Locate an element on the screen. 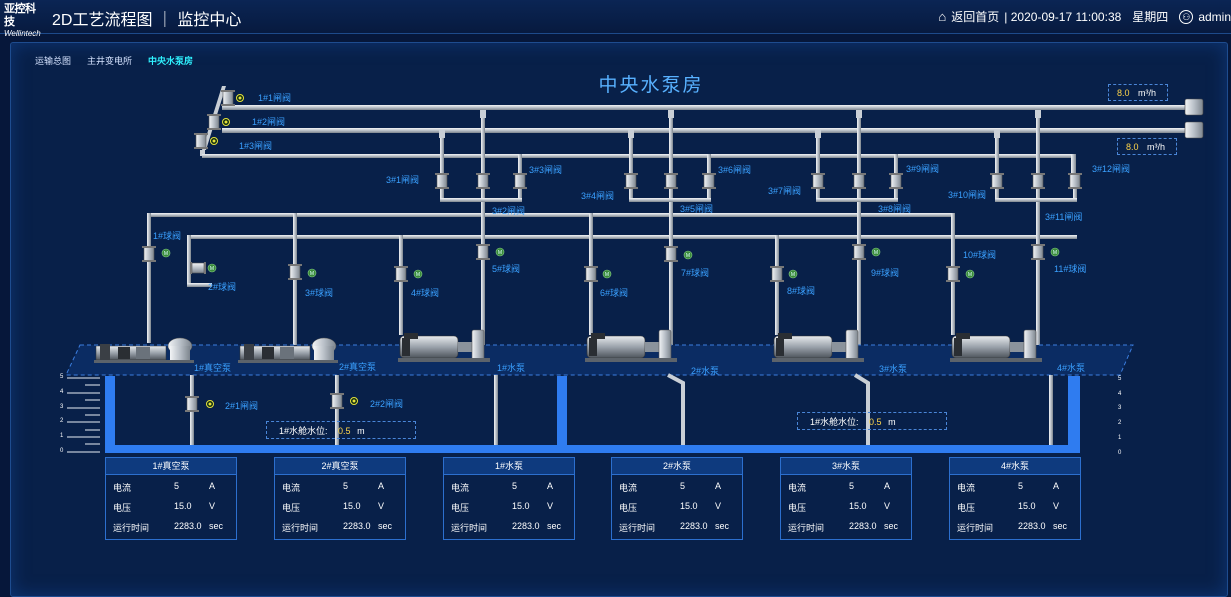  water-level-1-value: 0.5 is located at coordinates (344, 431).